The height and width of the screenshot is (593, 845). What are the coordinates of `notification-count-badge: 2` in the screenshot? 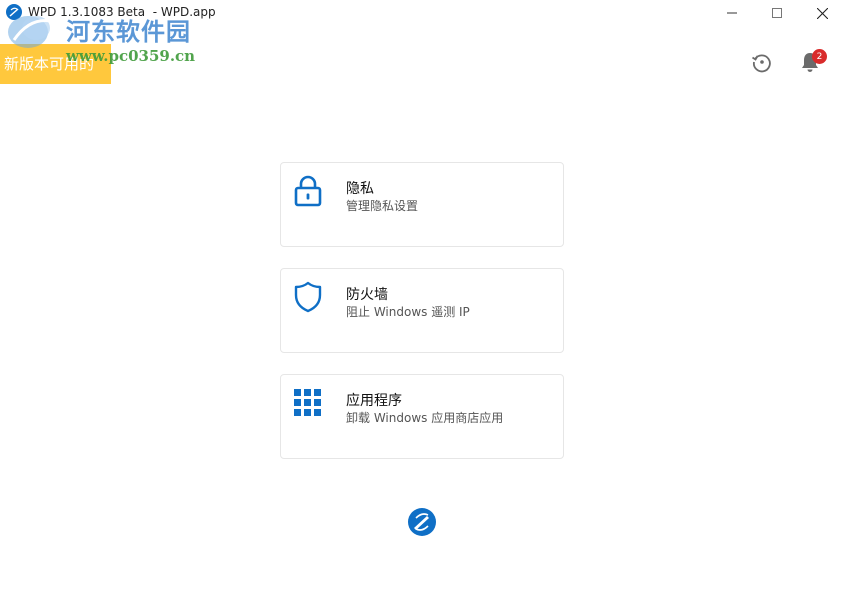 It's located at (819, 56).